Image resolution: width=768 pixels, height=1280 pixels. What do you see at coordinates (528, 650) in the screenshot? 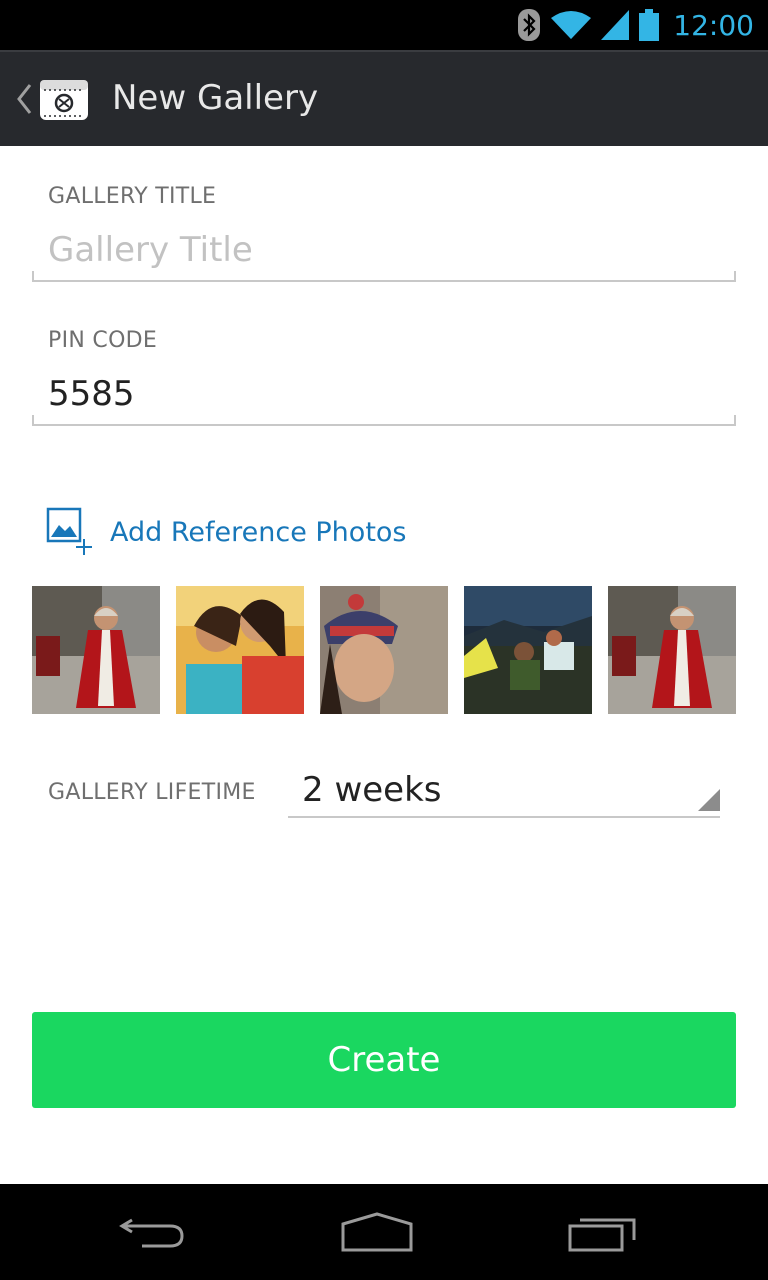
I see `photo-people-with-tent-at-night` at bounding box center [528, 650].